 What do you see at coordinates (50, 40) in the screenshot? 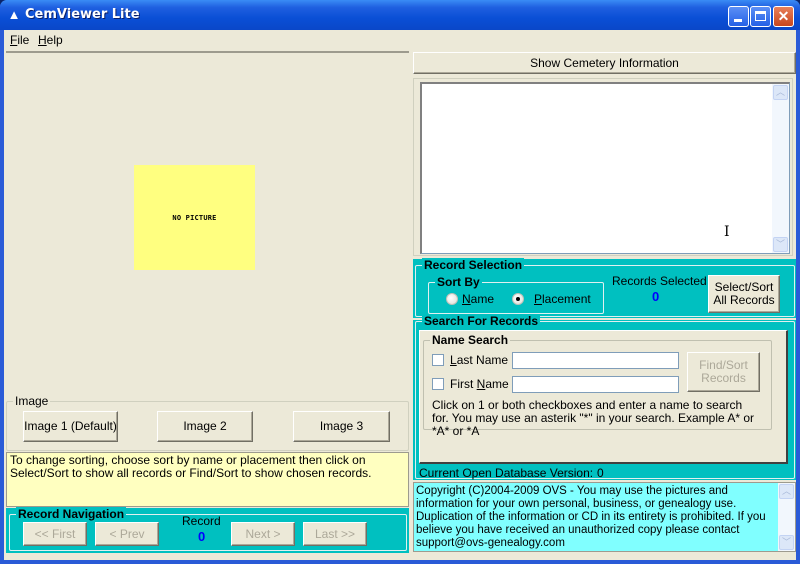
I see `menu-help: Help` at bounding box center [50, 40].